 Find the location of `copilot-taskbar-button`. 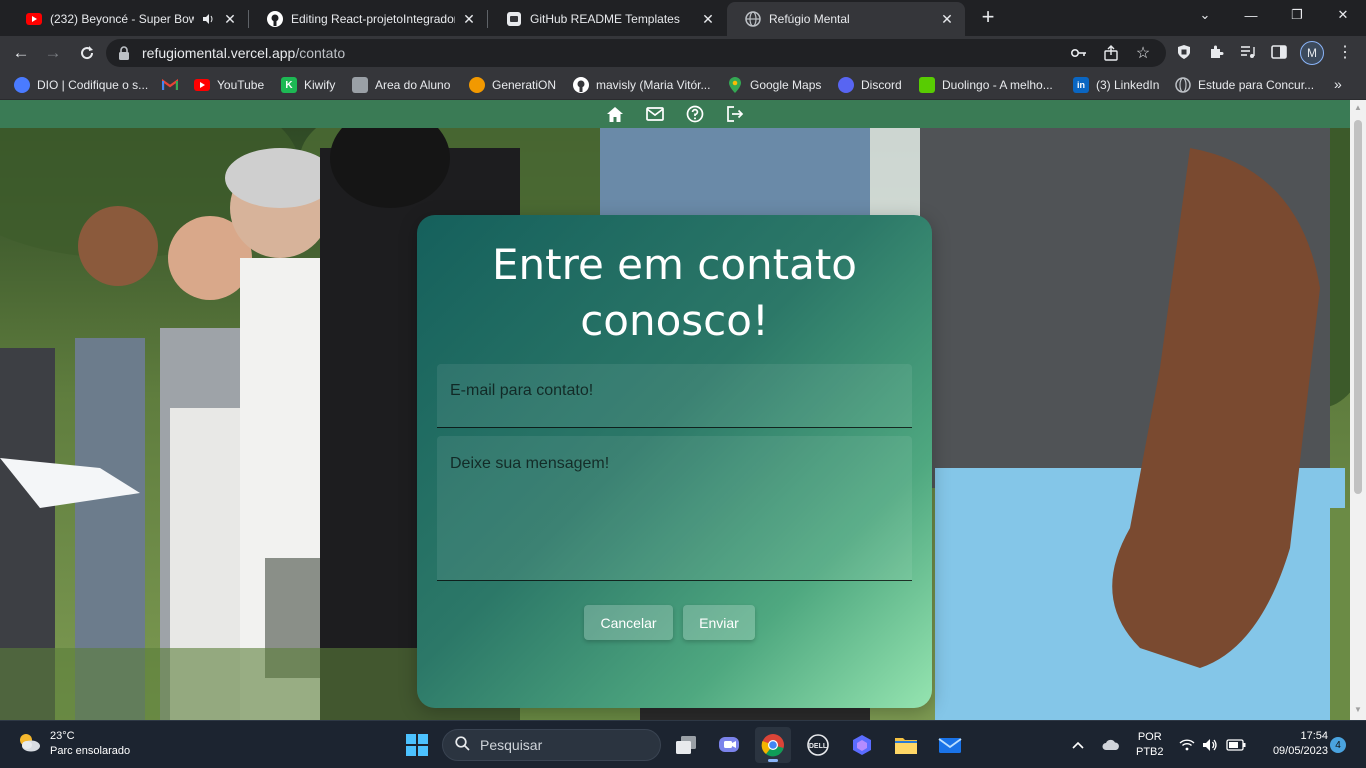

copilot-taskbar-button is located at coordinates (862, 745).